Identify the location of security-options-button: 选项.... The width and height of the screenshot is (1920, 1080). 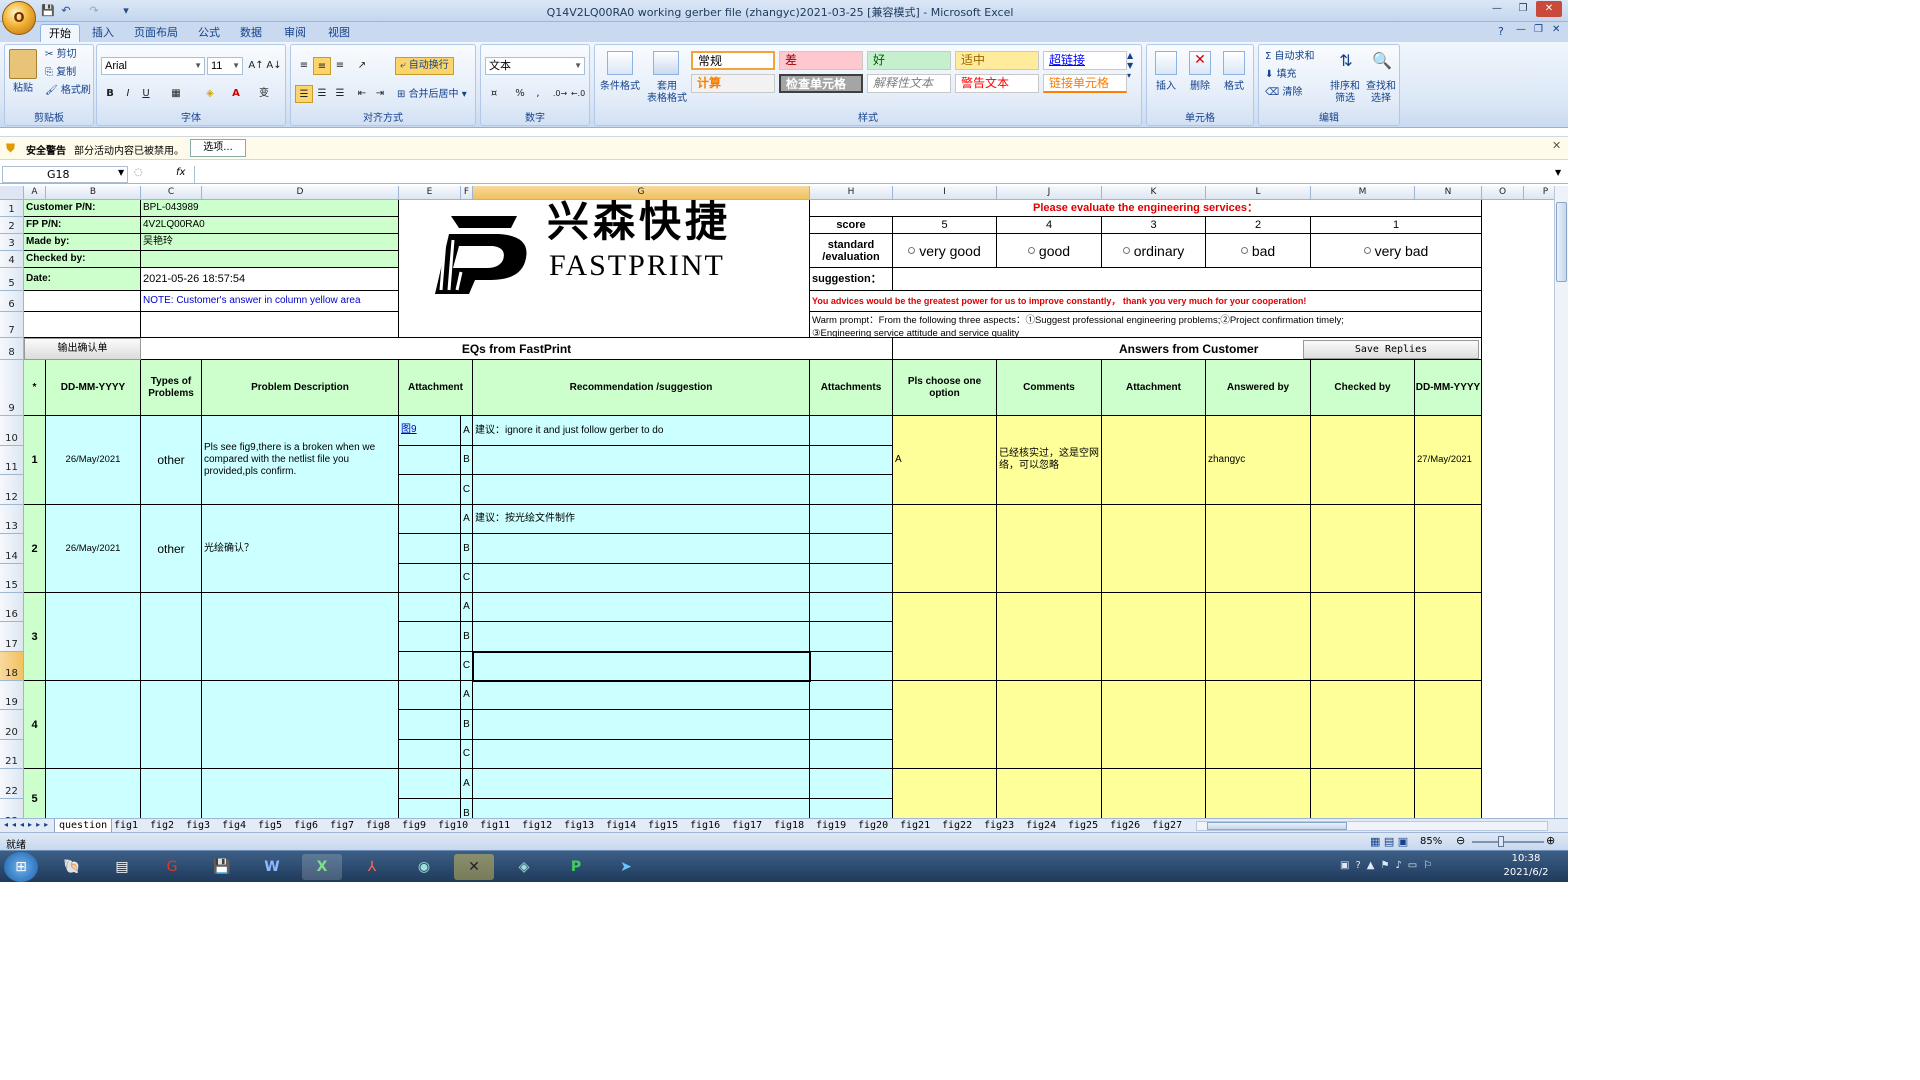
(218, 148).